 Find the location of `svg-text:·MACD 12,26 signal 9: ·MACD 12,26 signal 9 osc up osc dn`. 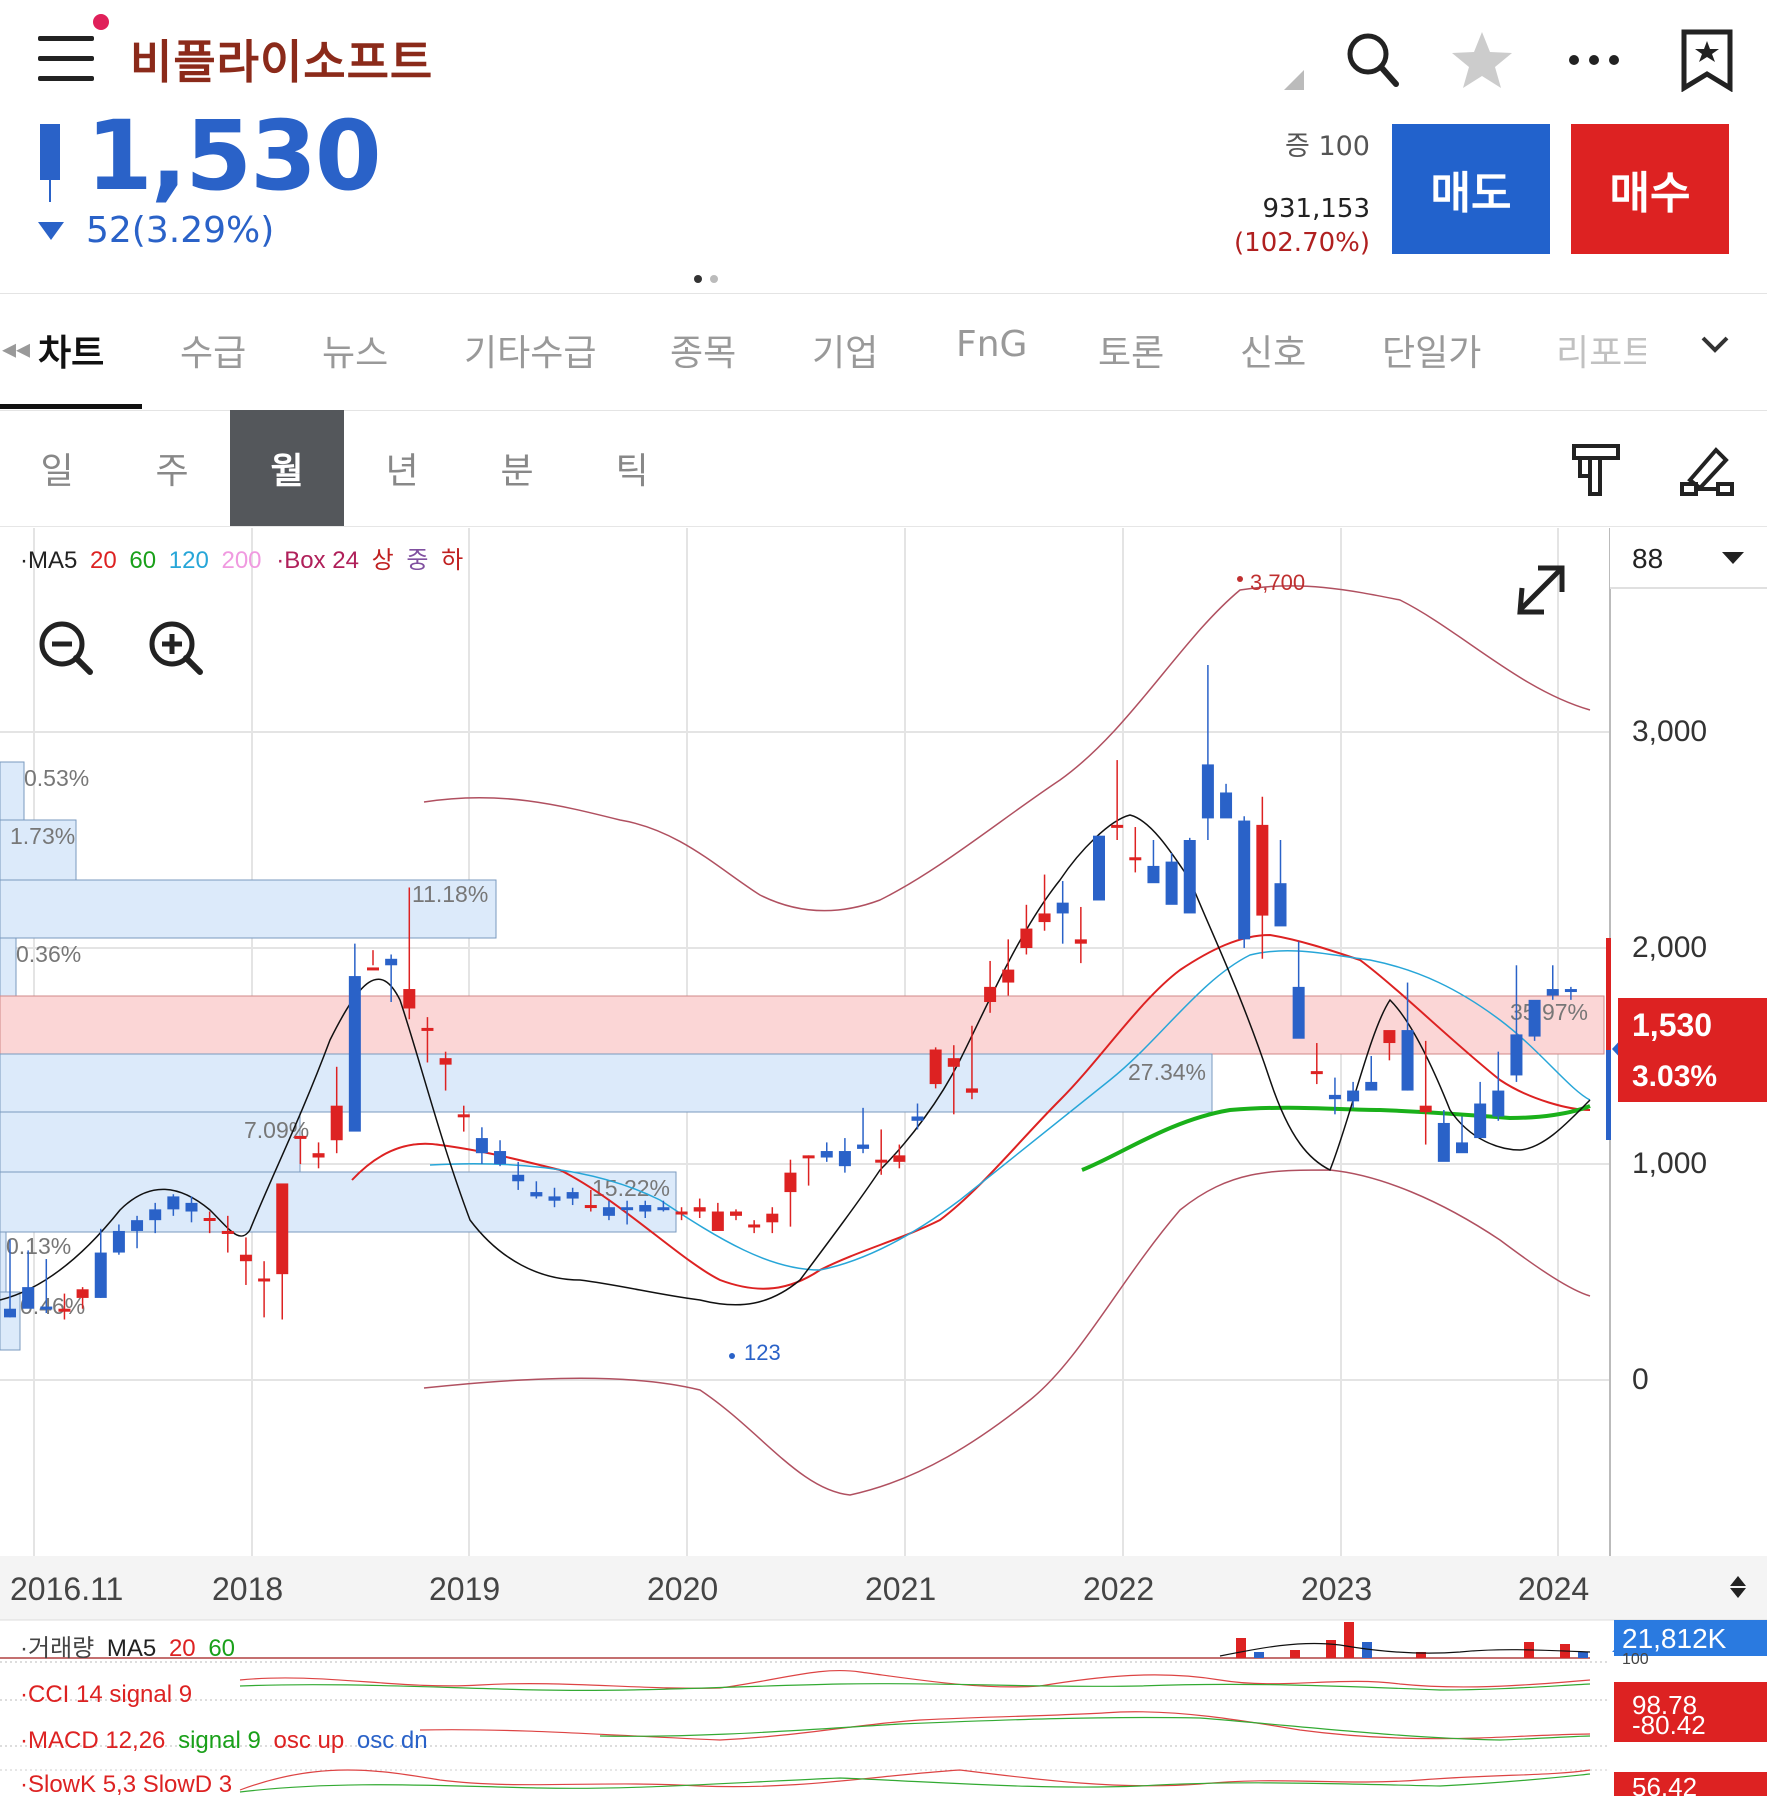

svg-text:·MACD 12,26 signal 9: ·MACD 12,26 signal 9 osc up osc dn is located at coordinates (224, 1740).